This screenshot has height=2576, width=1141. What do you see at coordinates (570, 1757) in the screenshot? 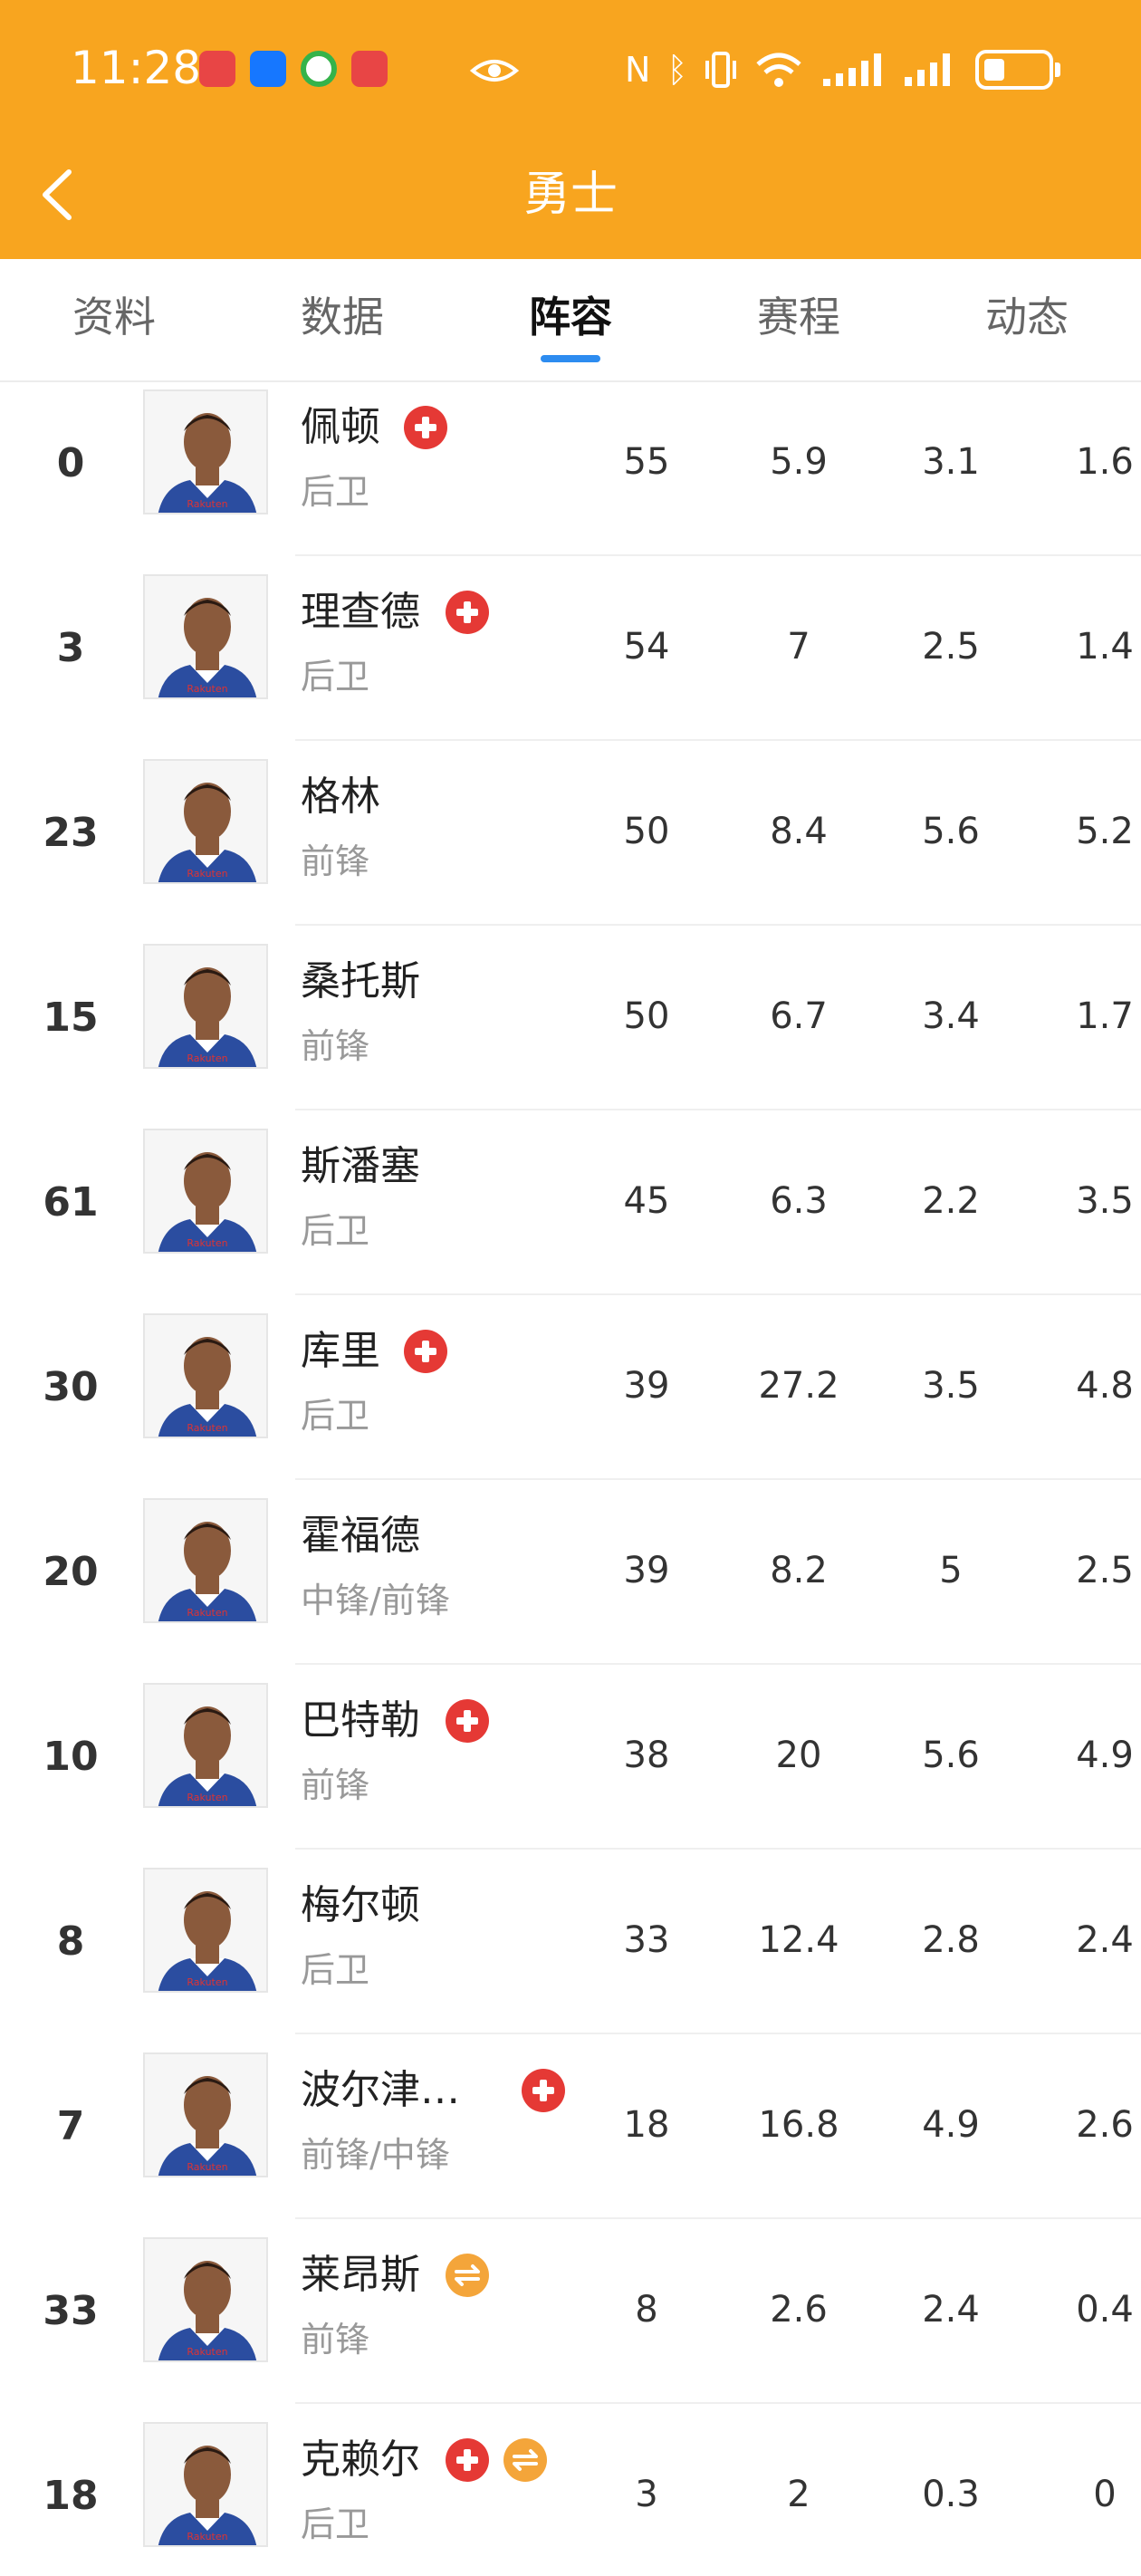
I see `player-row: 10 Rakuten 巴特勒 前锋 38 20 5.6 4.9` at bounding box center [570, 1757].